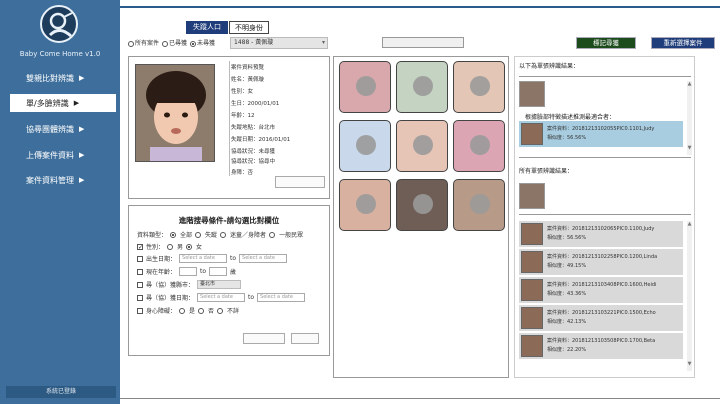 This screenshot has height=404, width=720. What do you see at coordinates (602, 285) in the screenshot?
I see `result-id: 案件資料：20181213103408PIC0.1600,Heidi` at bounding box center [602, 285].